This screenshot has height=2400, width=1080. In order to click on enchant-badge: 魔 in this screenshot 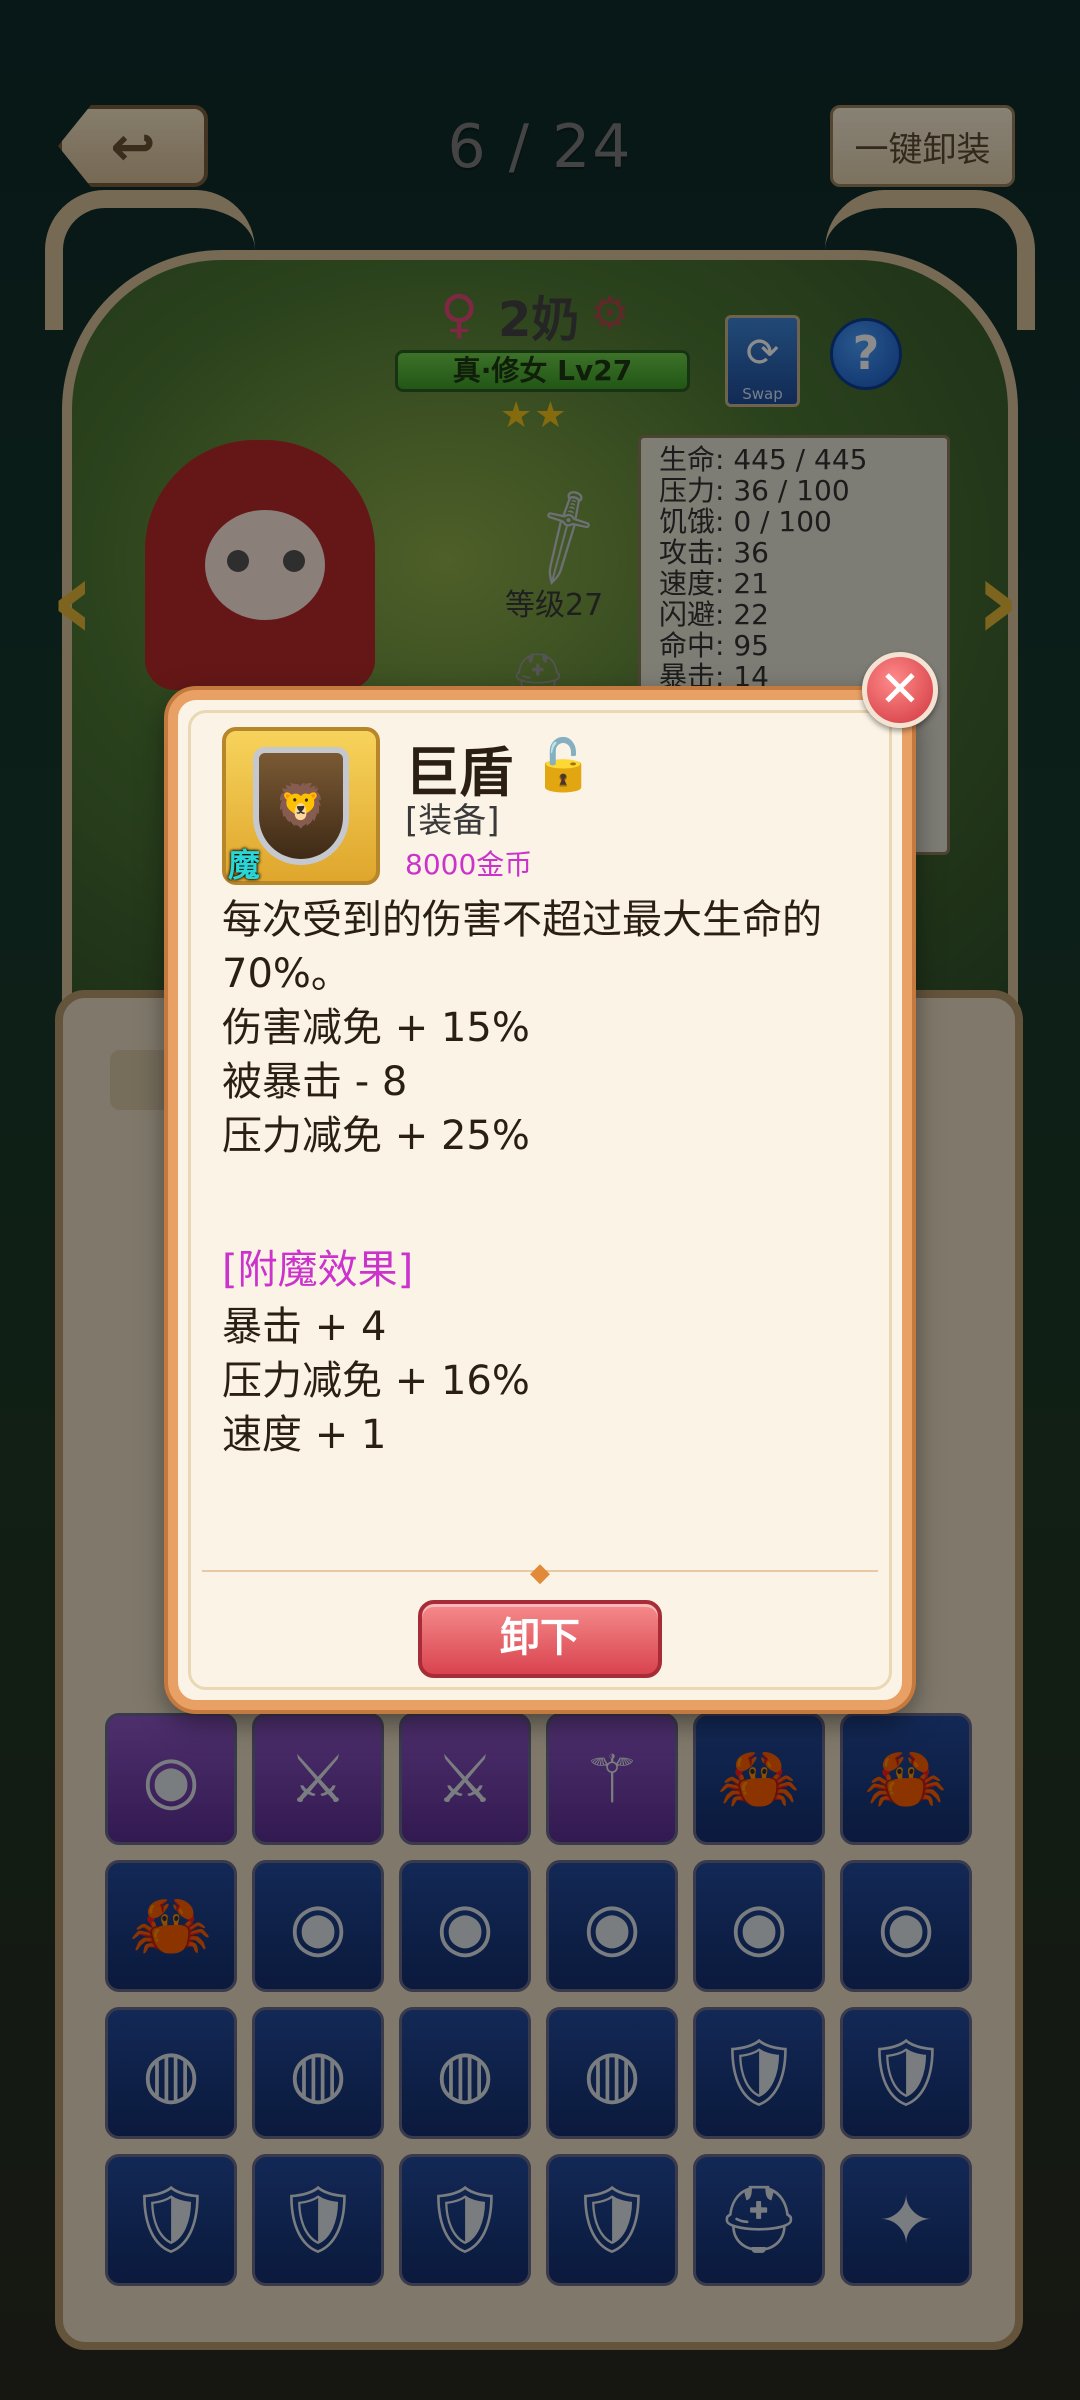, I will do `click(244, 865)`.